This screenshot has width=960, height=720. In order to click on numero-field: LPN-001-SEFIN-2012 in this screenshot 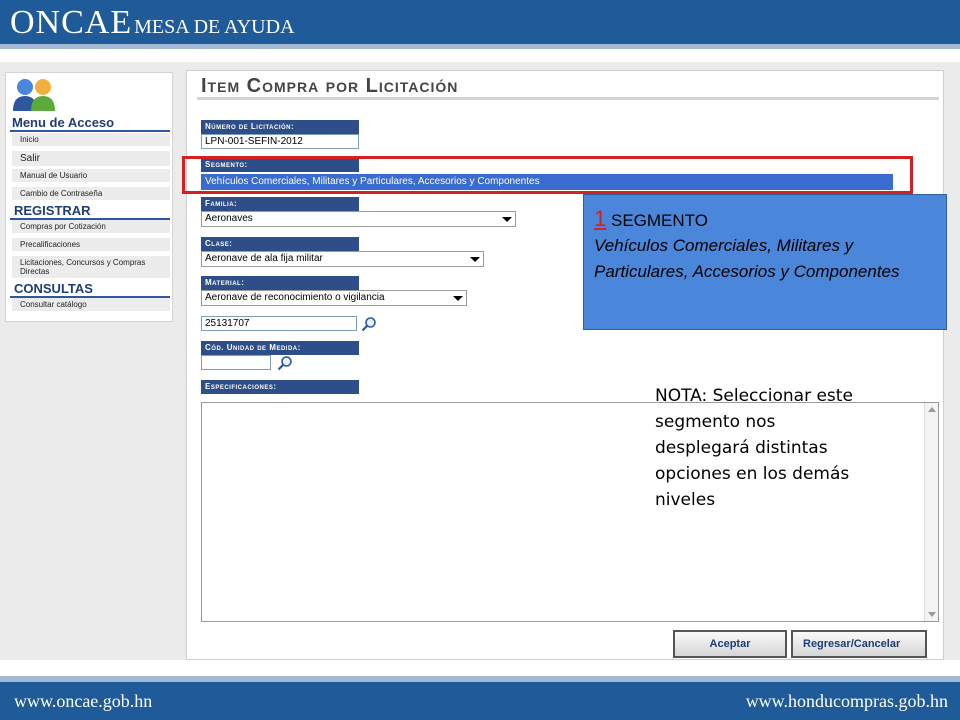, I will do `click(280, 141)`.